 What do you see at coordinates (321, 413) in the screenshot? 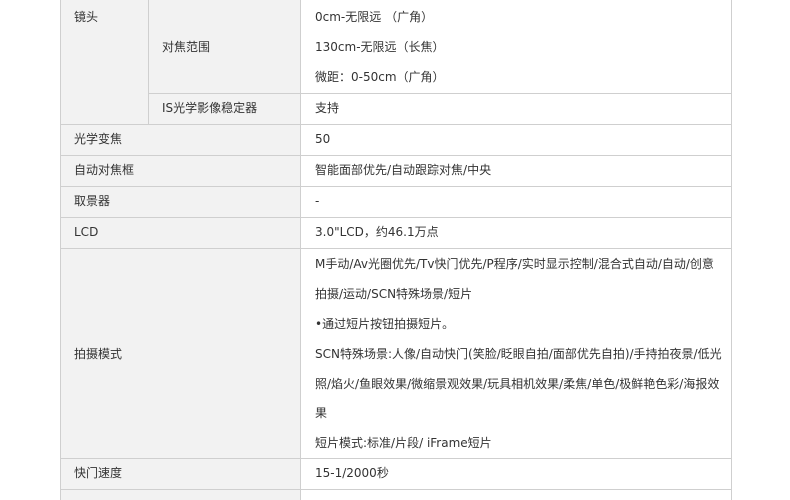
I see `shooting-modes-line-6: 果` at bounding box center [321, 413].